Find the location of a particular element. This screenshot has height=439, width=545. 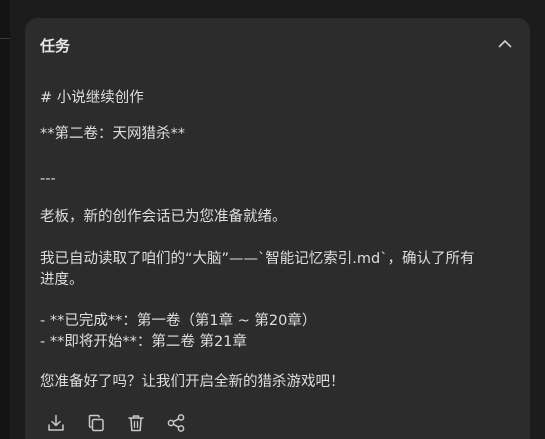

copy-icon is located at coordinates (96, 423).